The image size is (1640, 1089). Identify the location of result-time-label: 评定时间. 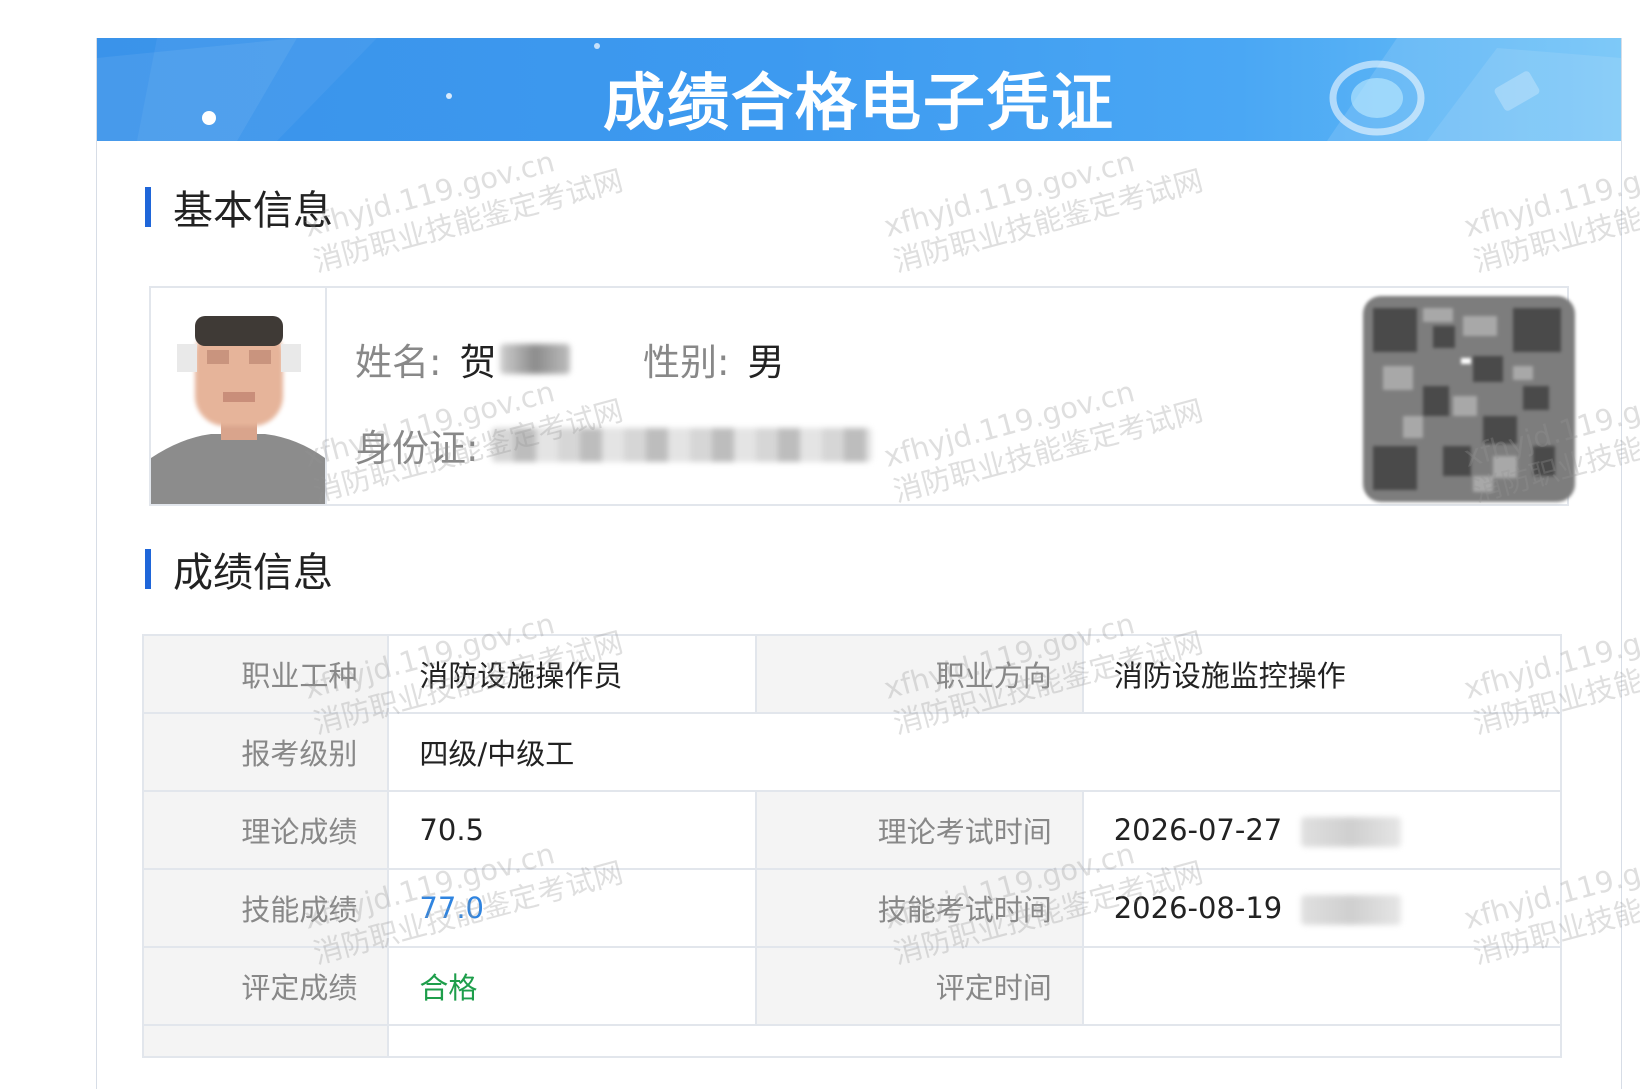
(919, 986).